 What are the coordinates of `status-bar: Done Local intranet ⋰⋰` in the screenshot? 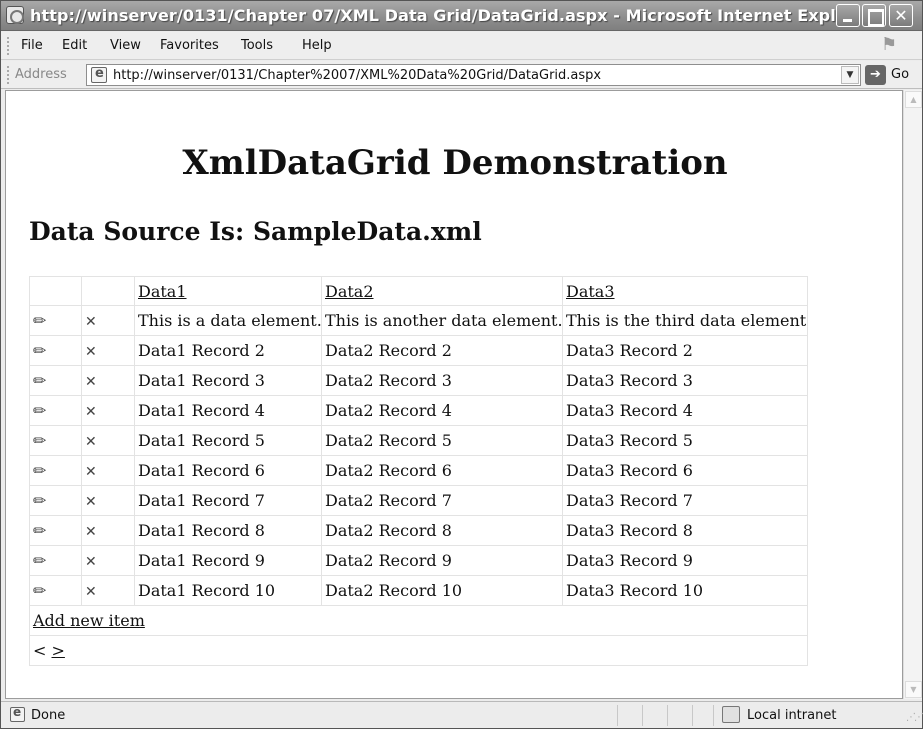 It's located at (462, 714).